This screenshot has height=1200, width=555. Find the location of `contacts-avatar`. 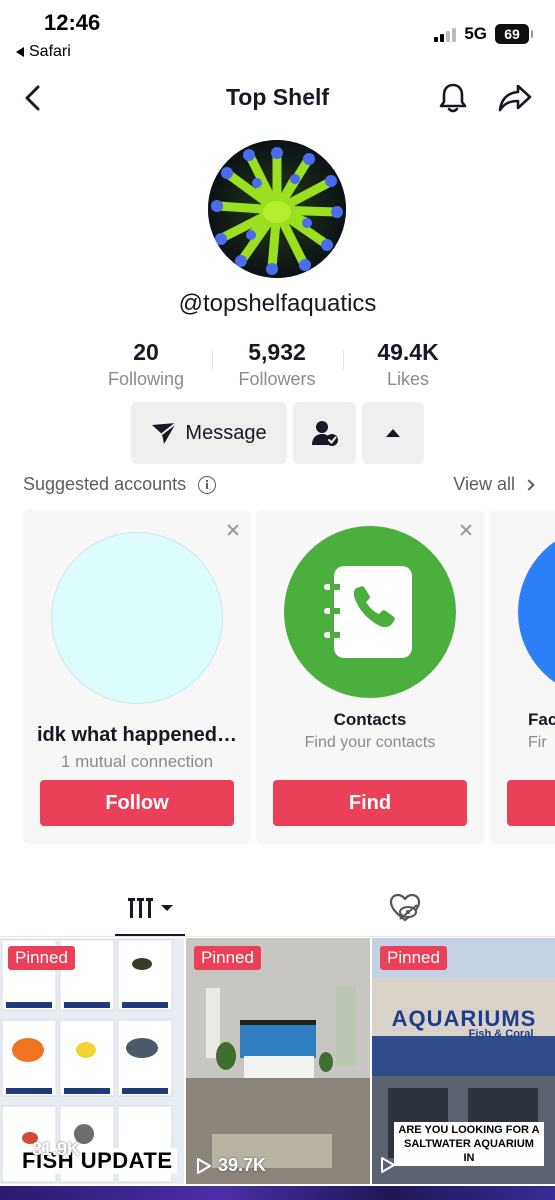

contacts-avatar is located at coordinates (370, 612).